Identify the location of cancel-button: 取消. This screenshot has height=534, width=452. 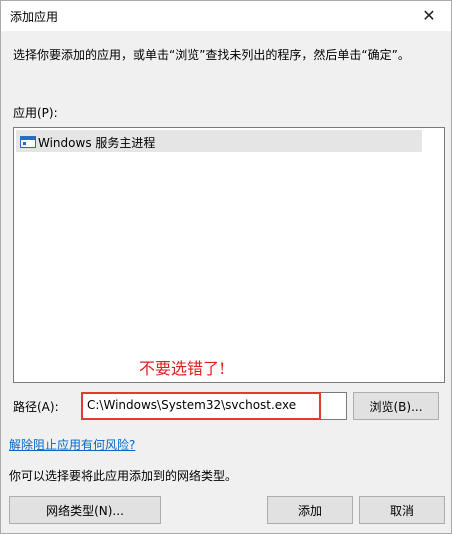
(402, 510).